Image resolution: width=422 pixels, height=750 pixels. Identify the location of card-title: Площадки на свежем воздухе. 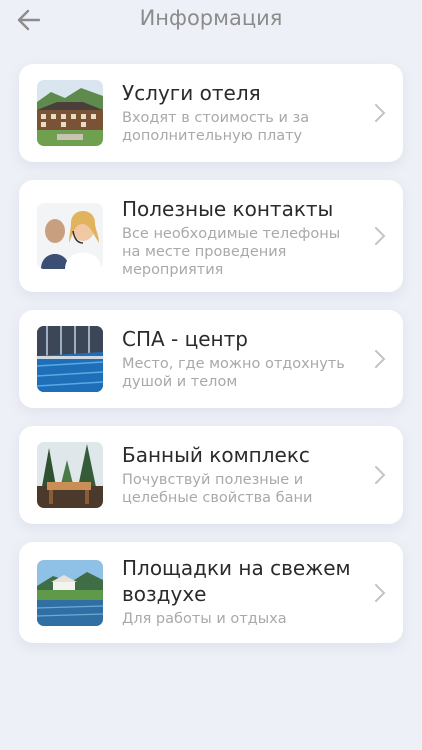
(236, 581).